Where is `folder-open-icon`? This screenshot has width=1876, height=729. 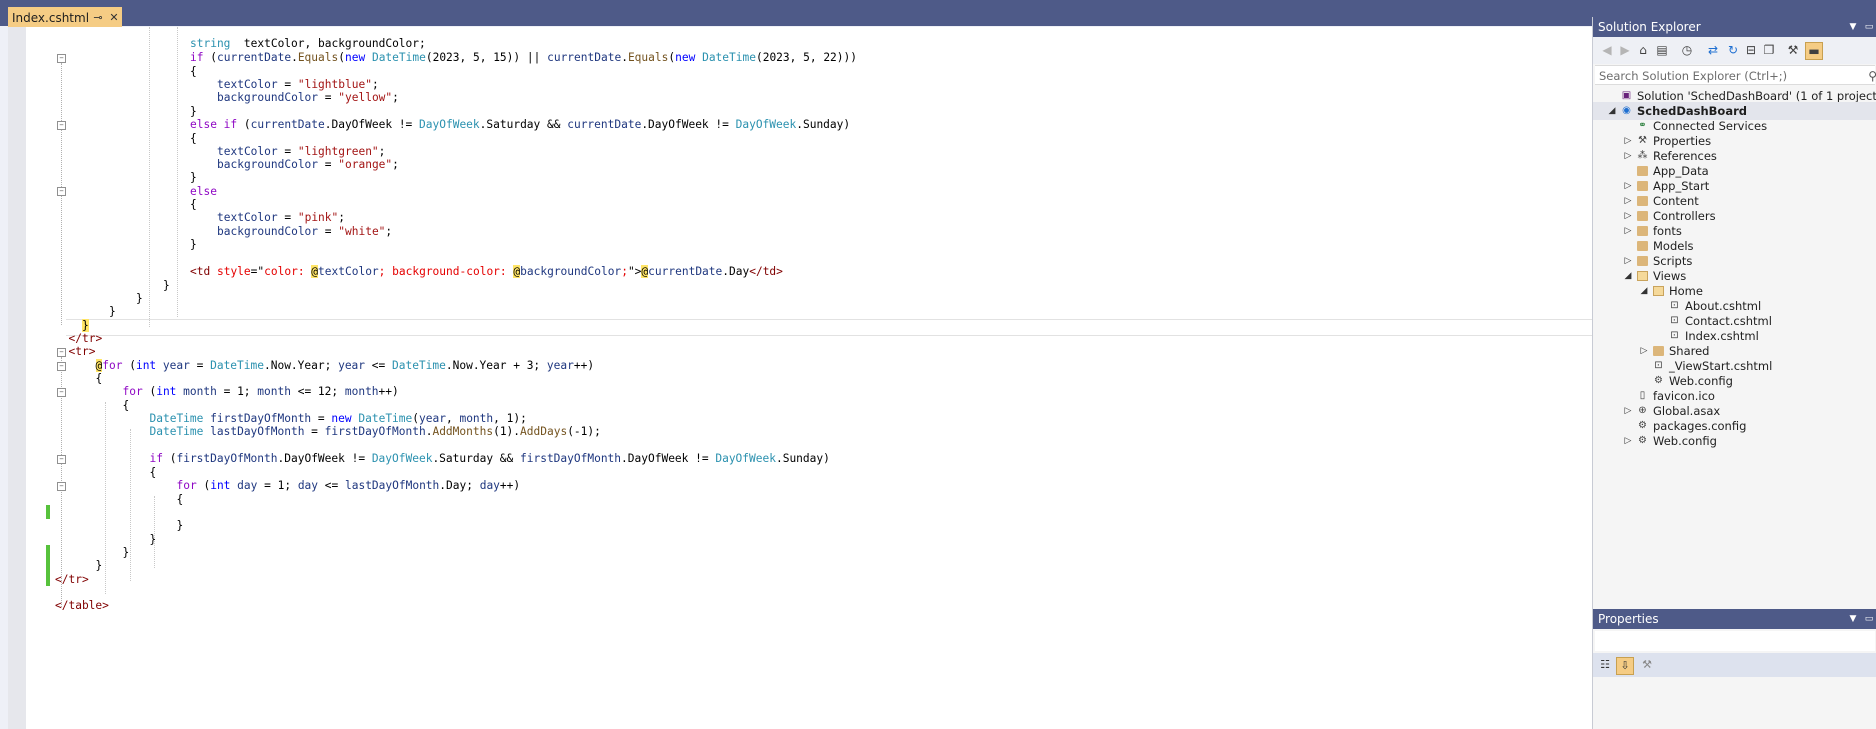
folder-open-icon is located at coordinates (1658, 291).